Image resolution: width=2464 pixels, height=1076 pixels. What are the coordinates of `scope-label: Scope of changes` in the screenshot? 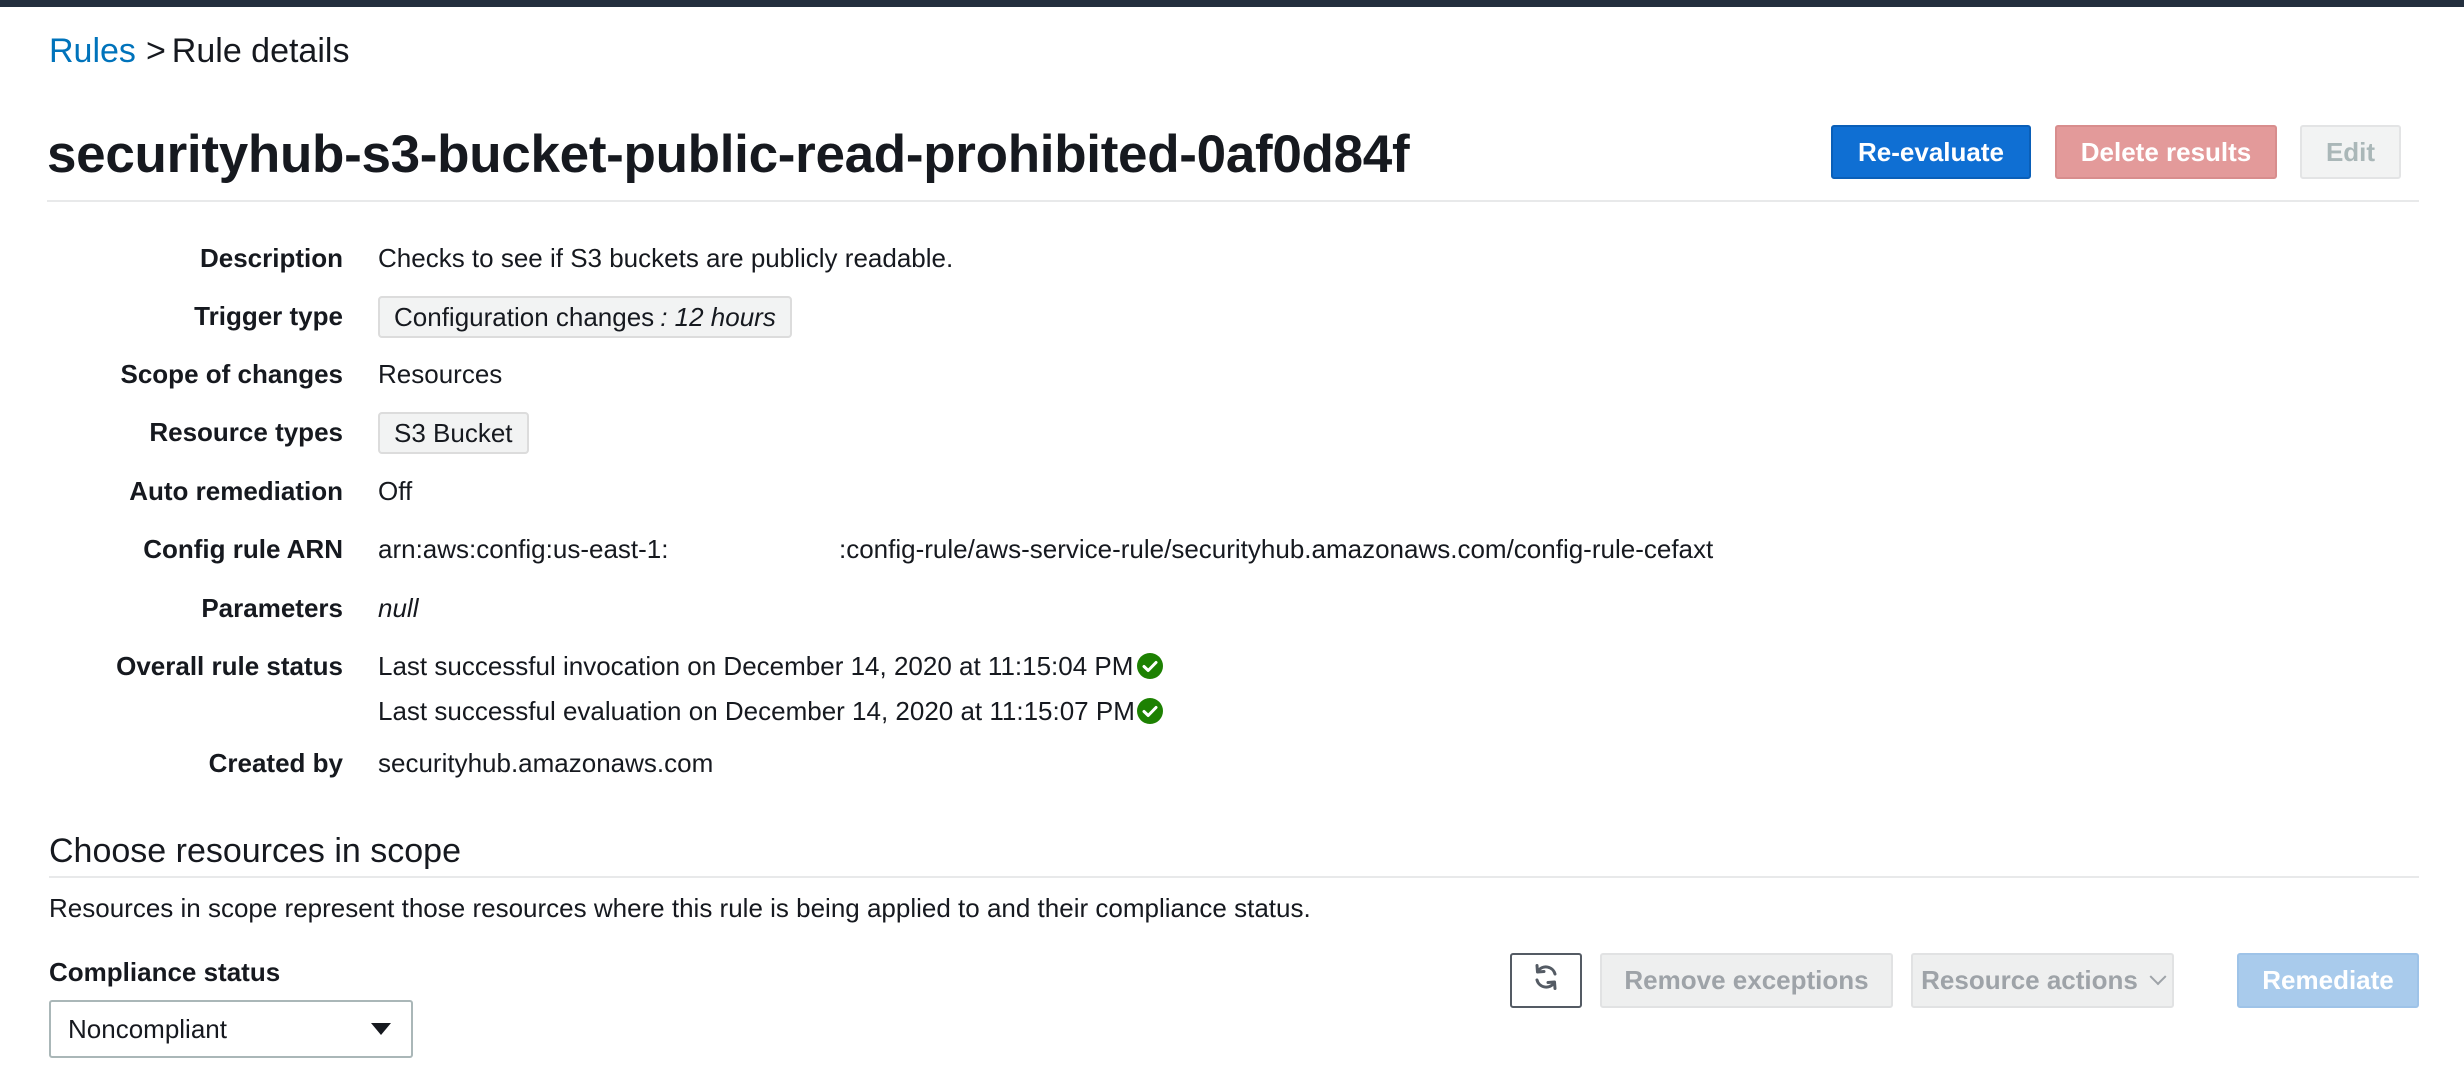 It's located at (232, 374).